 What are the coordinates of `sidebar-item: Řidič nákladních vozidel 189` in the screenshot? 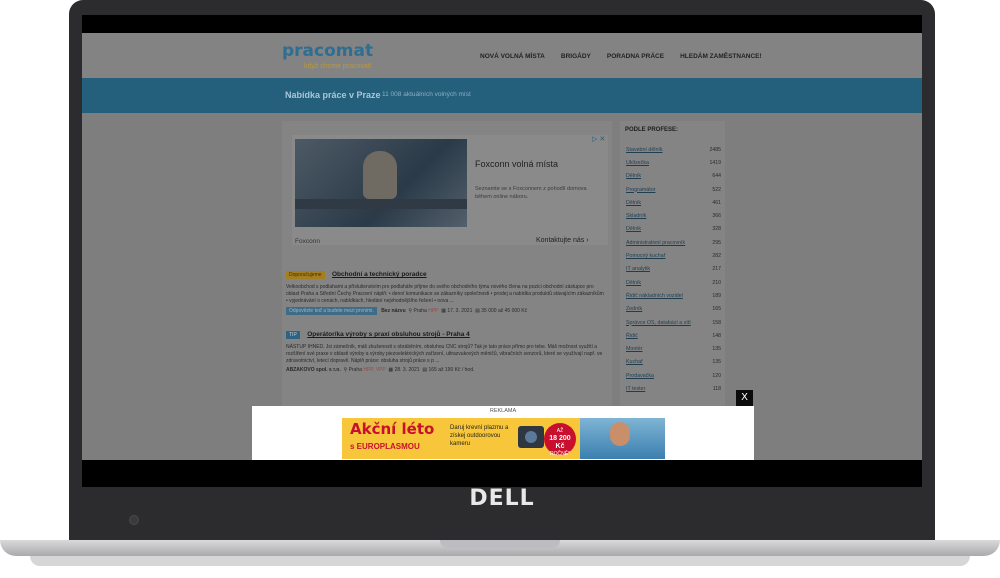 It's located at (673, 295).